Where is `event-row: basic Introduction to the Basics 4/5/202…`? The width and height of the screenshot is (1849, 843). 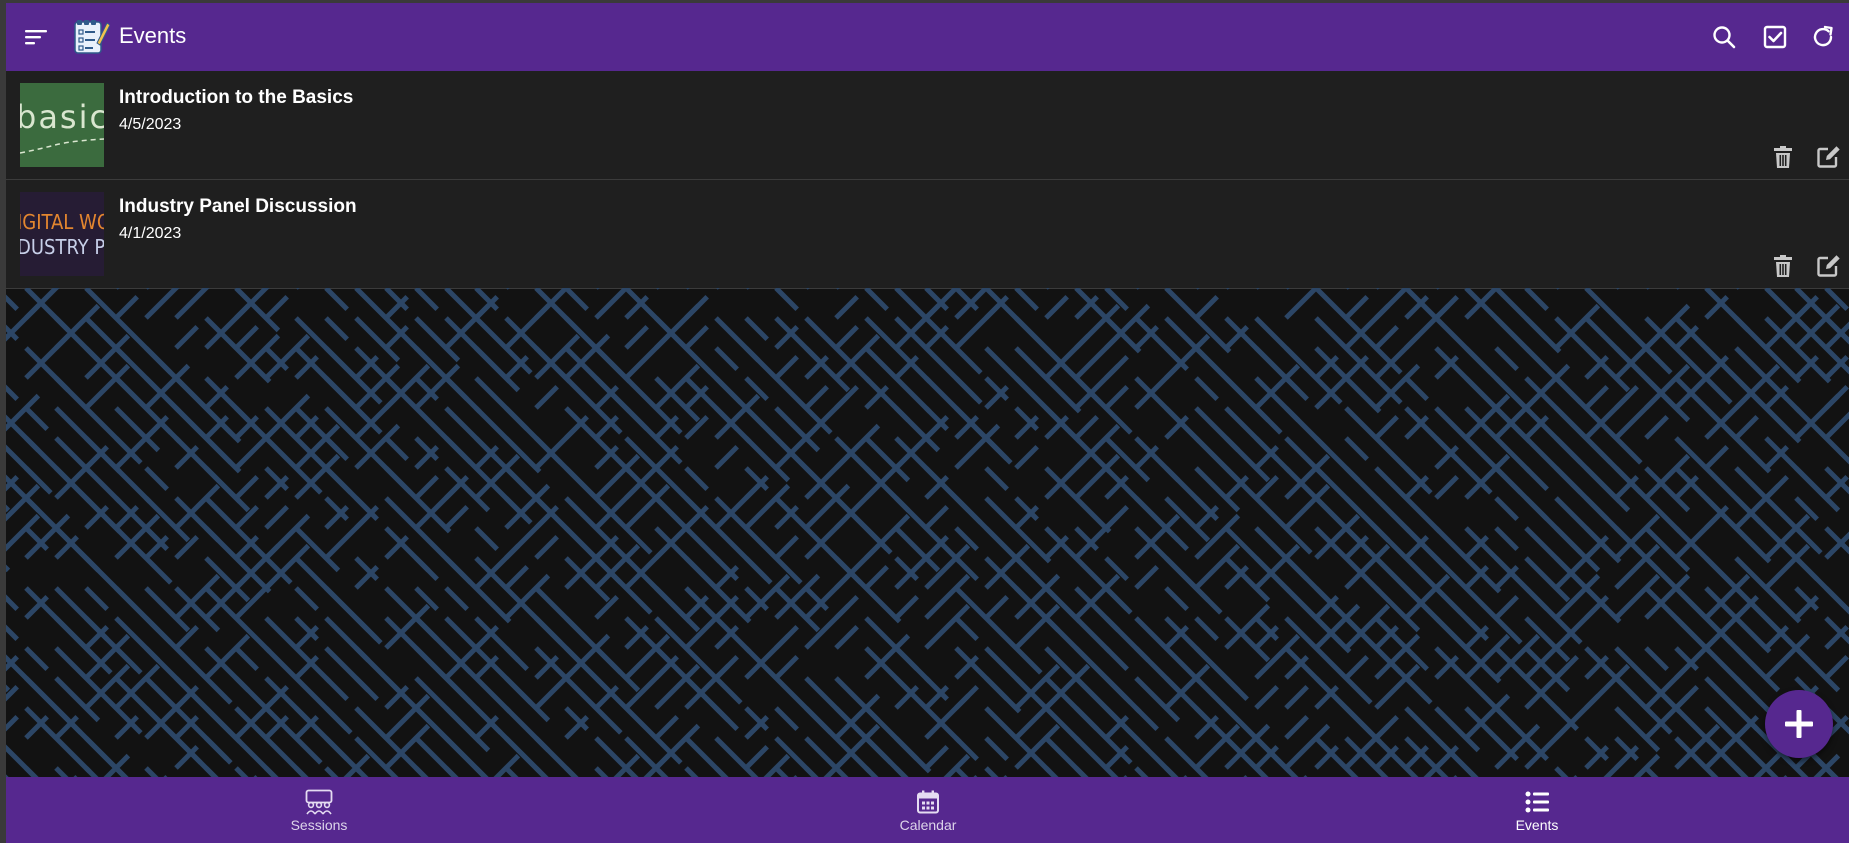
event-row: basic Introduction to the Basics 4/5/202… is located at coordinates (927, 125).